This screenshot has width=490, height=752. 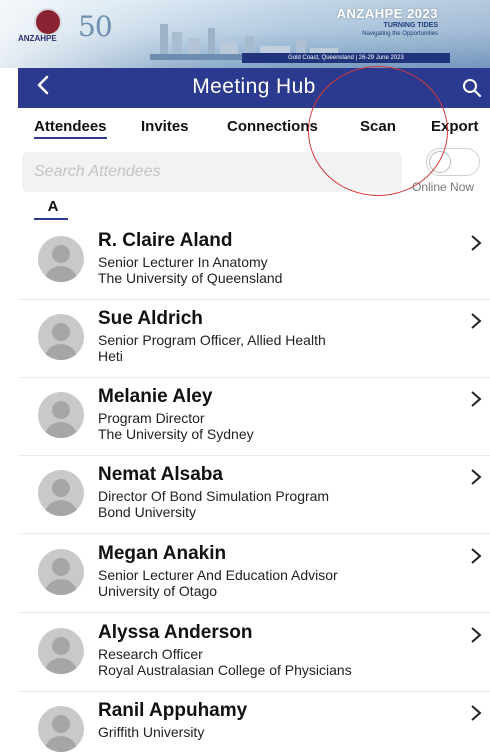 I want to click on attendee-name: Melanie Aley, so click(x=155, y=396).